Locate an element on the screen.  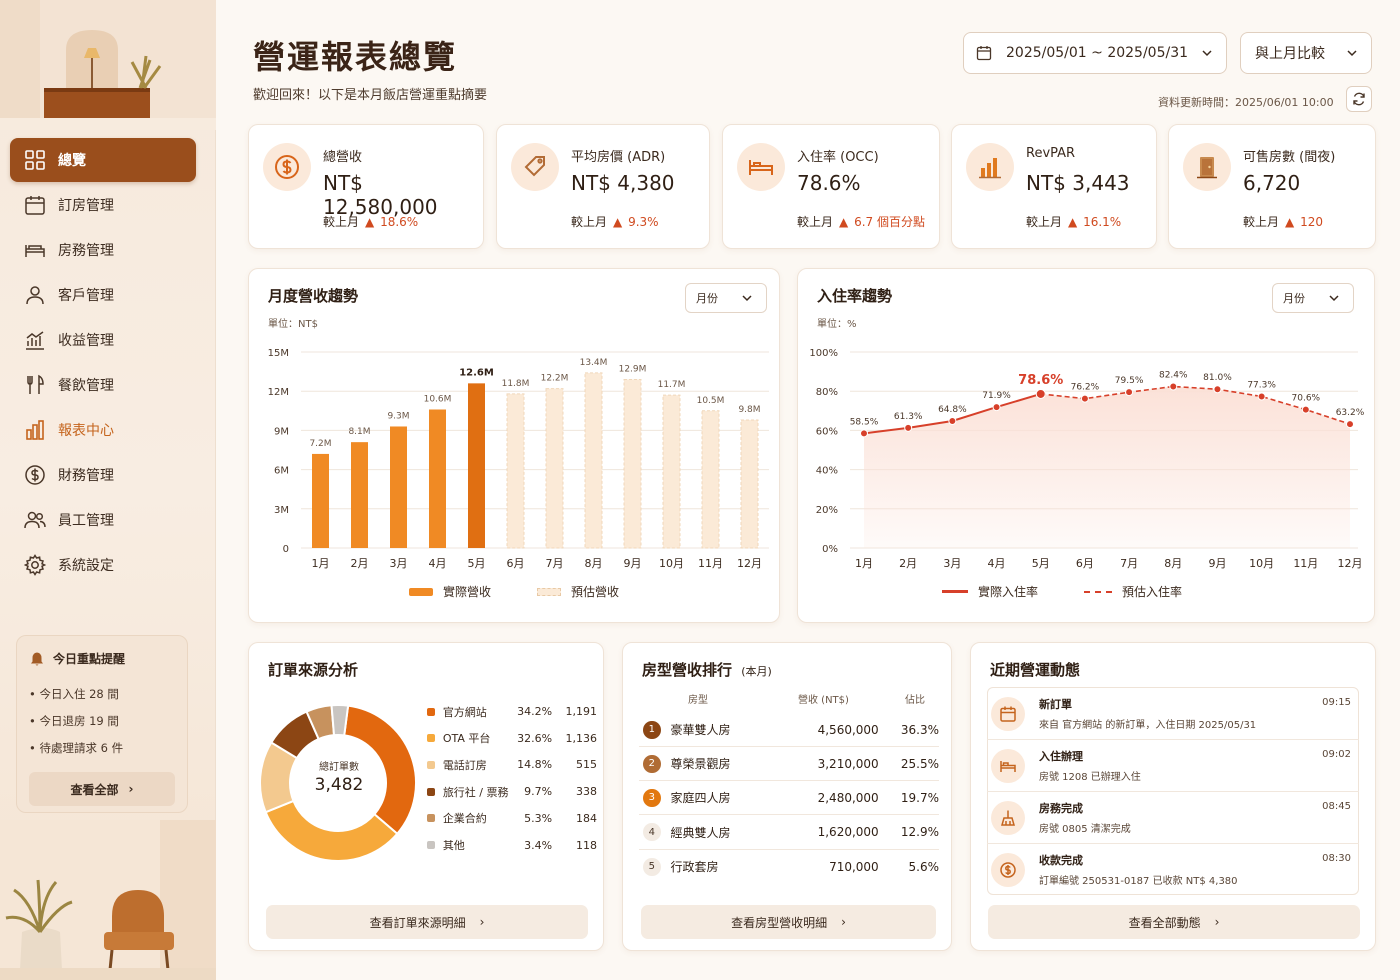
room-ranking-row: 2 尊榮景觀房 3,210,000 25.5% is located at coordinates (789, 764).